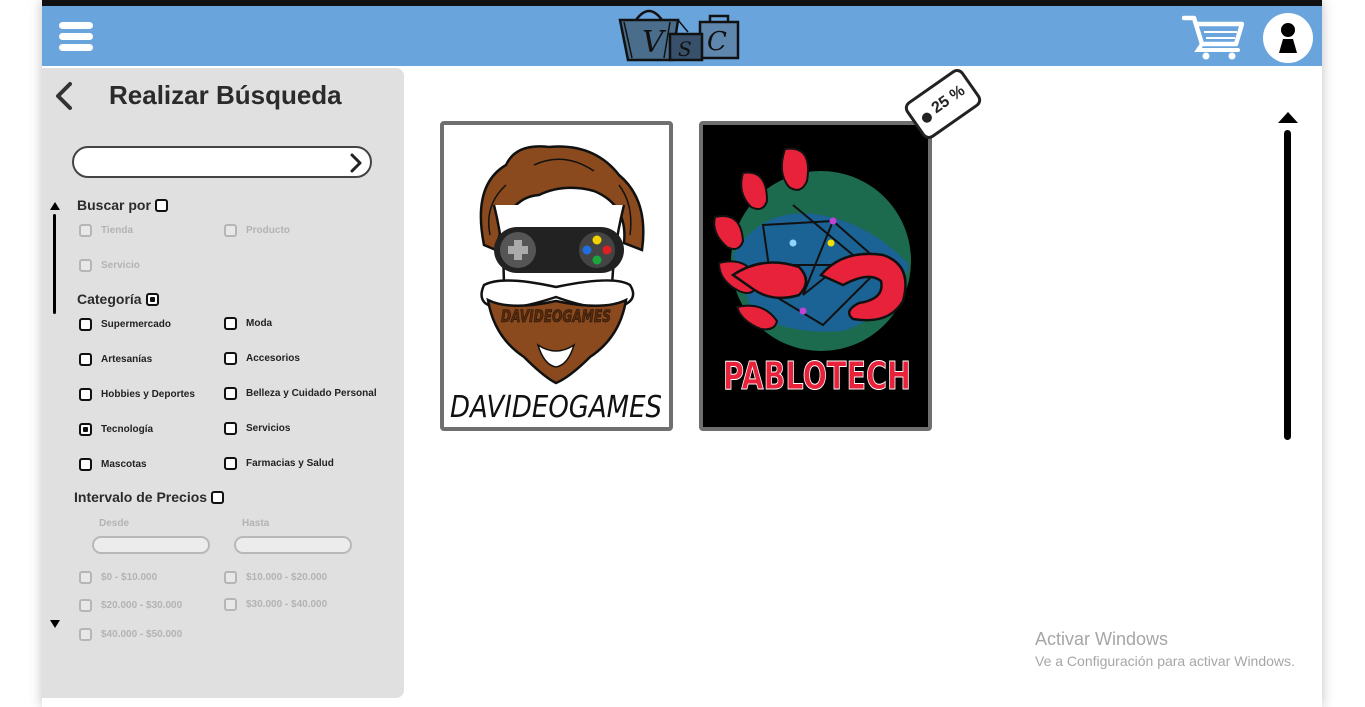  I want to click on store-card-pablotech: PABLOTECH, so click(815, 276).